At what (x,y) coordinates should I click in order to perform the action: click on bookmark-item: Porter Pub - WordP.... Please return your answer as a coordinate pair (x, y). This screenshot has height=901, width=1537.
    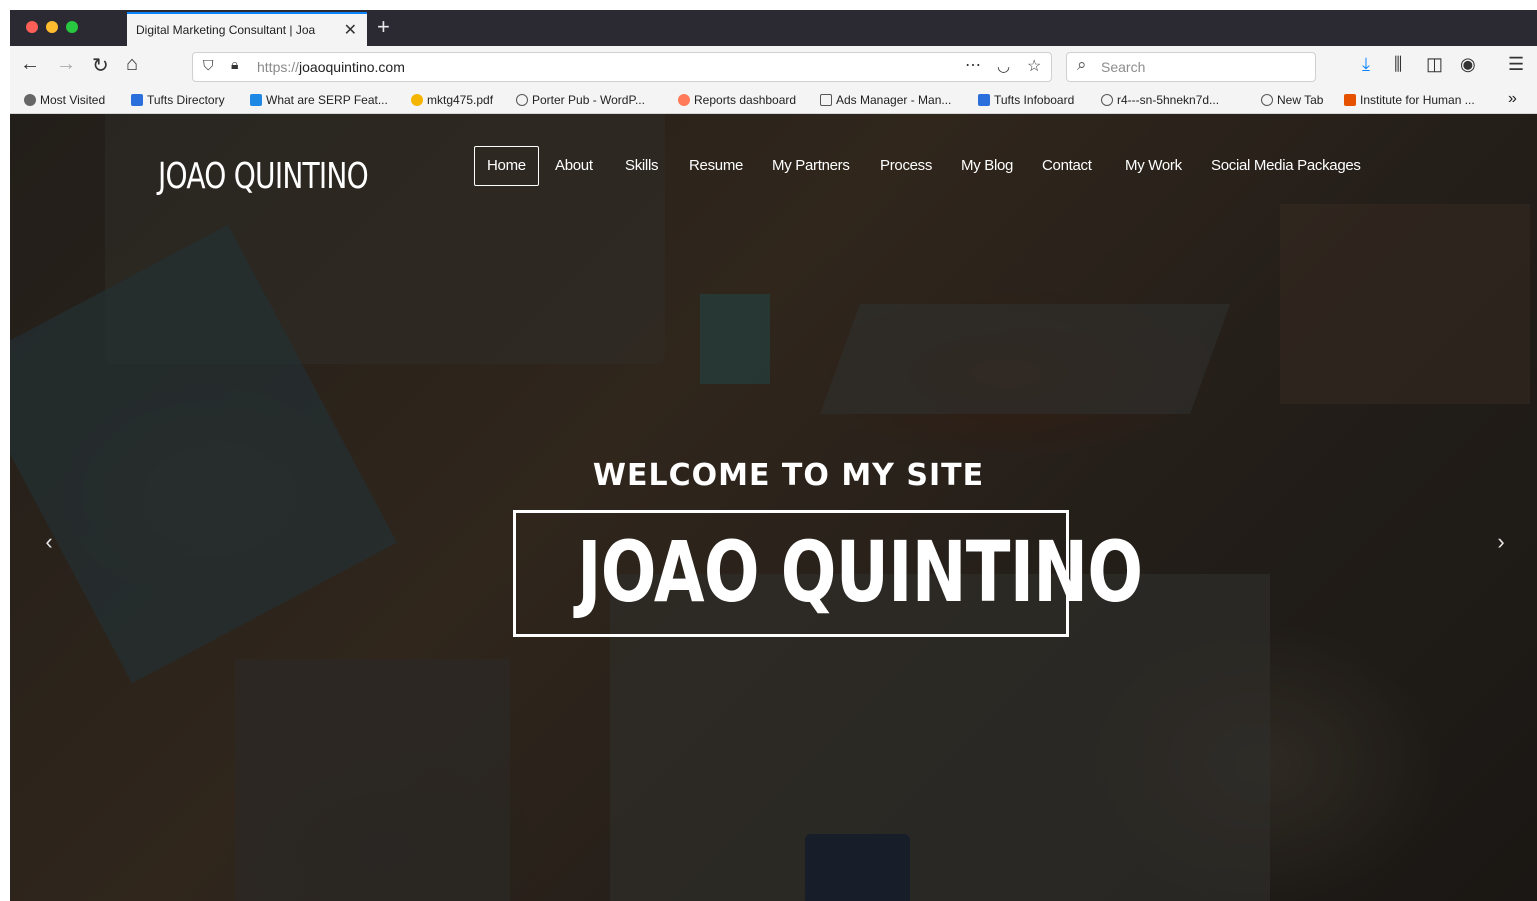
    Looking at the image, I should click on (580, 100).